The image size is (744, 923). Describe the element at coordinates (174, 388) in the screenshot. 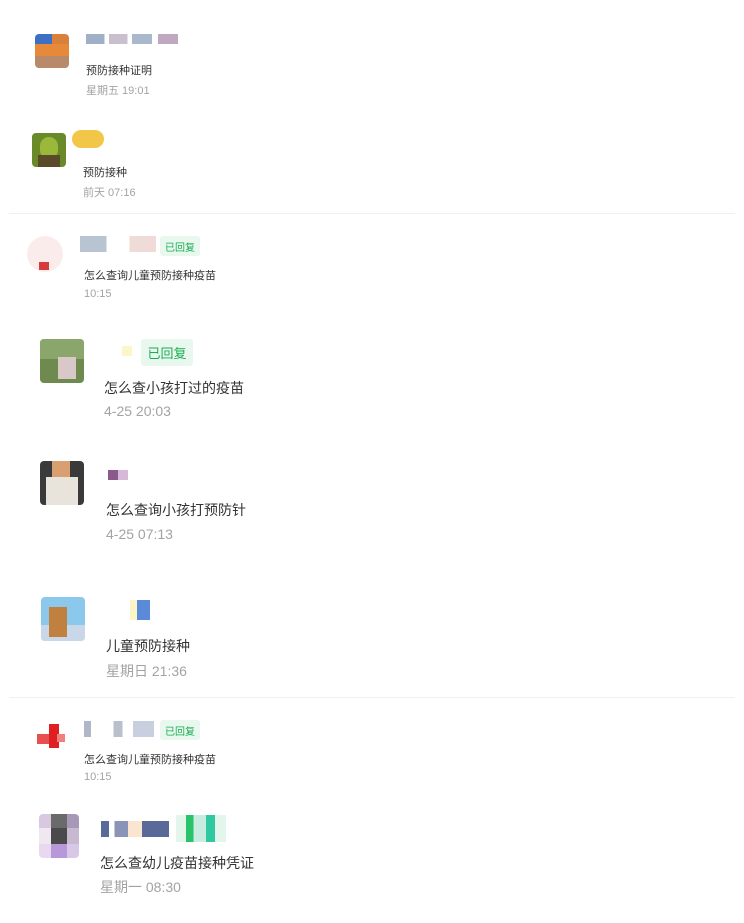

I see `message-preview: 怎么查小孩打过的疫苗` at that location.